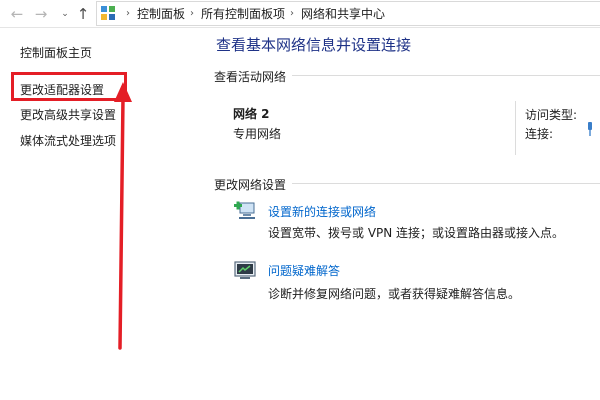 This screenshot has width=600, height=400. What do you see at coordinates (68, 140) in the screenshot?
I see `sidebar-item-media-streaming: 媒体流式处理选项` at bounding box center [68, 140].